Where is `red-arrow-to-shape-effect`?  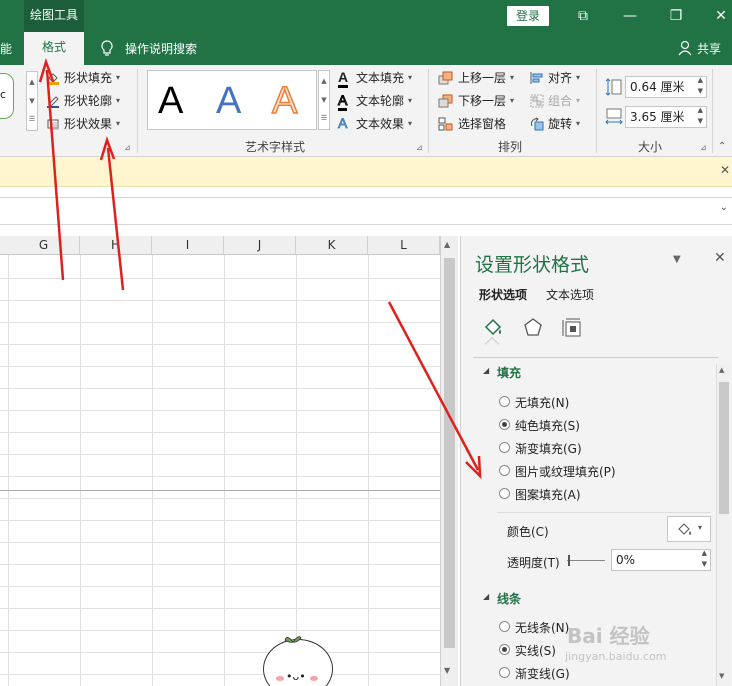 red-arrow-to-shape-effect is located at coordinates (112, 213).